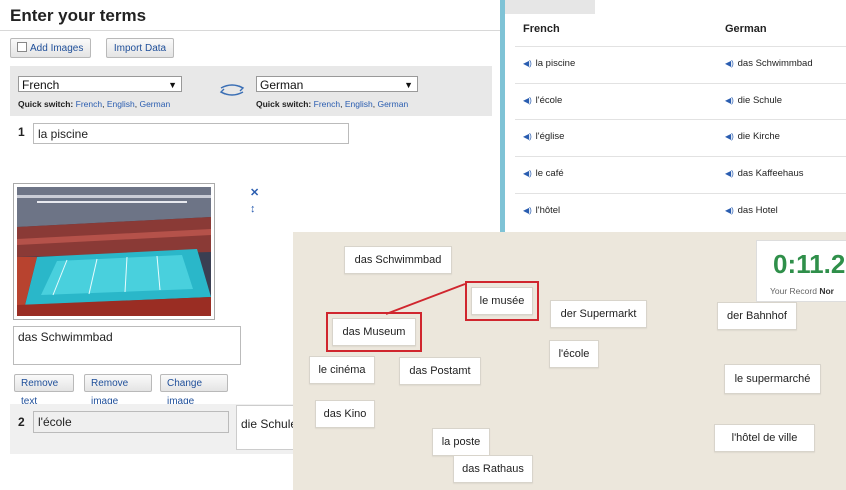 Image resolution: width=846 pixels, height=490 pixels. I want to click on term-language-value: French, so click(41, 85).